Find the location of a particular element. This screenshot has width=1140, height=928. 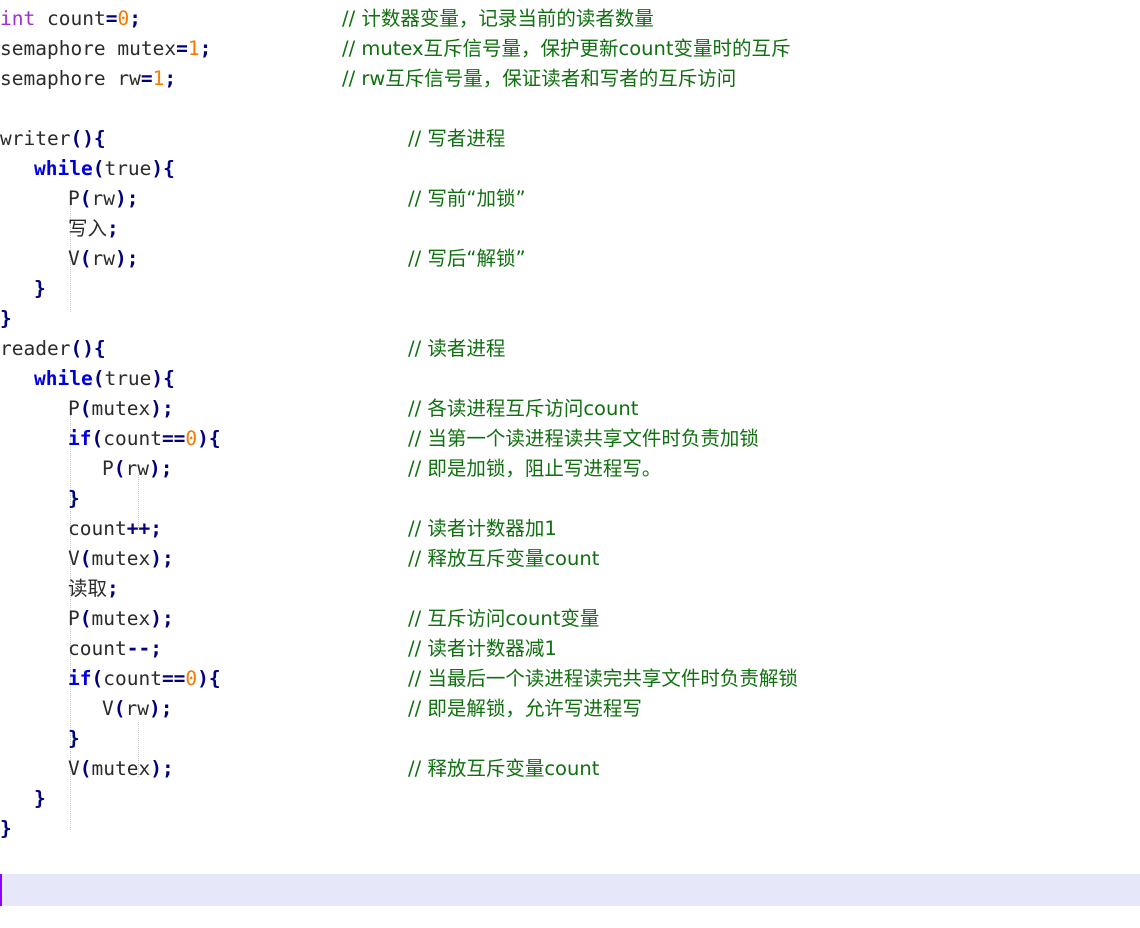

code-comment: // 计数器变量，记录当前的读者数量 is located at coordinates (498, 18).